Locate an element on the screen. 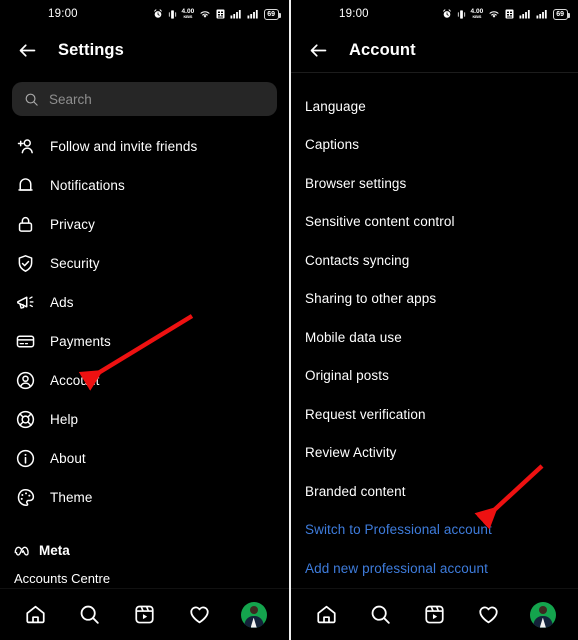 The height and width of the screenshot is (640, 578). sidebar-item-label: Ads is located at coordinates (62, 302).